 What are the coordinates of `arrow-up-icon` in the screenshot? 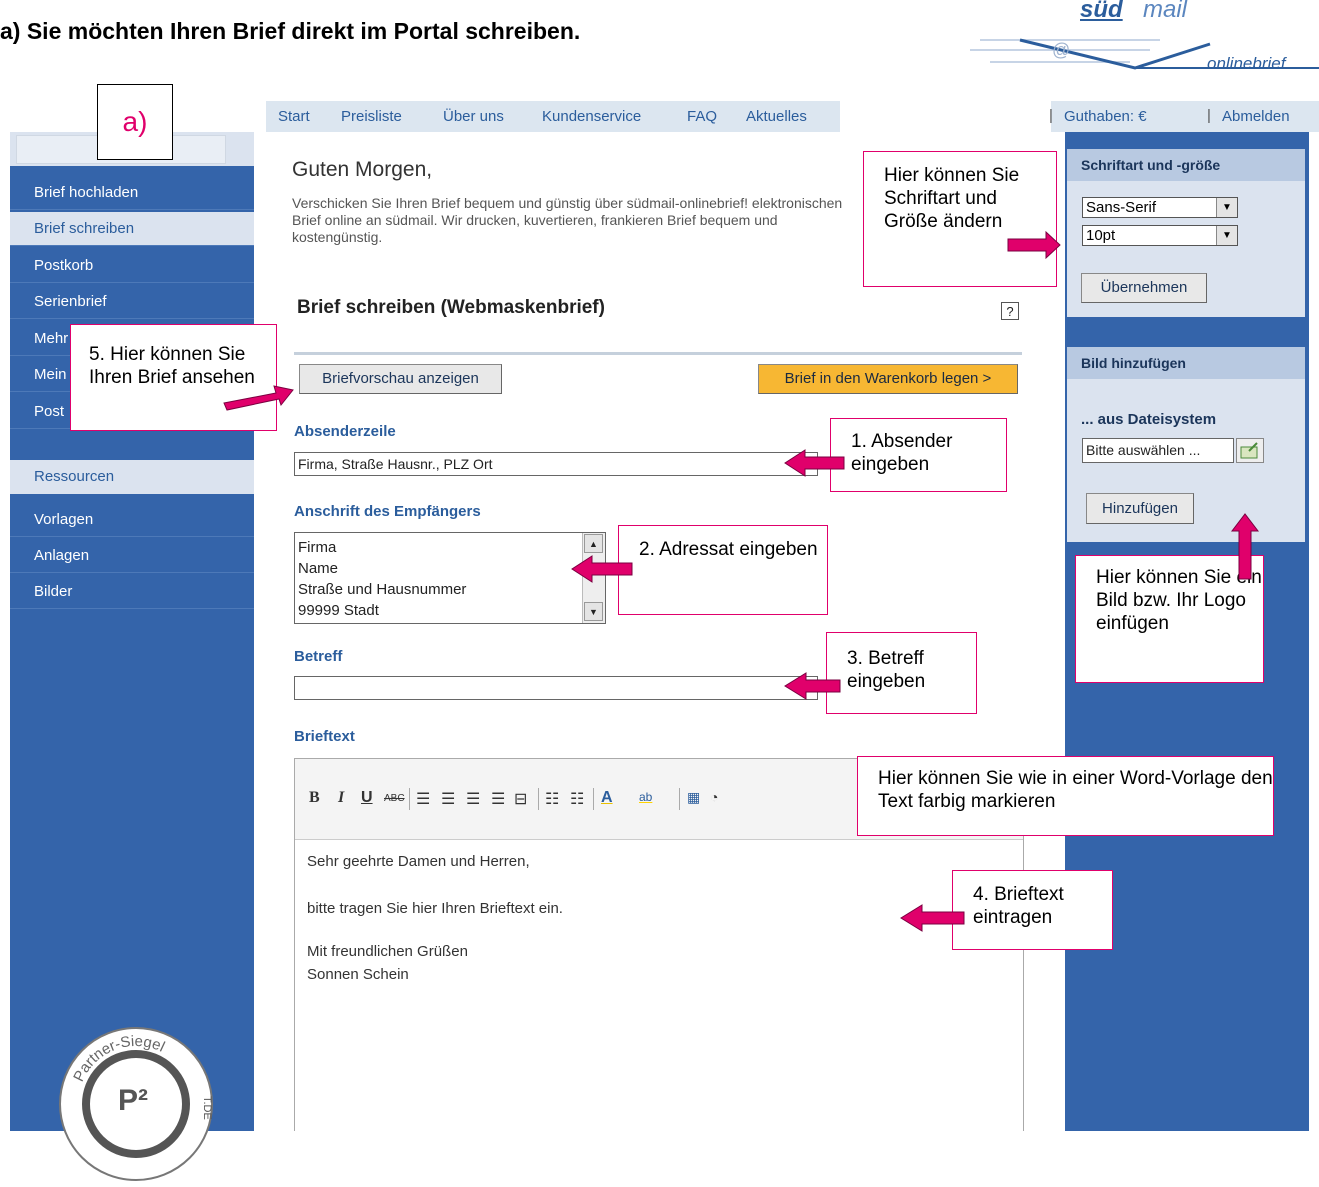 It's located at (1245, 546).